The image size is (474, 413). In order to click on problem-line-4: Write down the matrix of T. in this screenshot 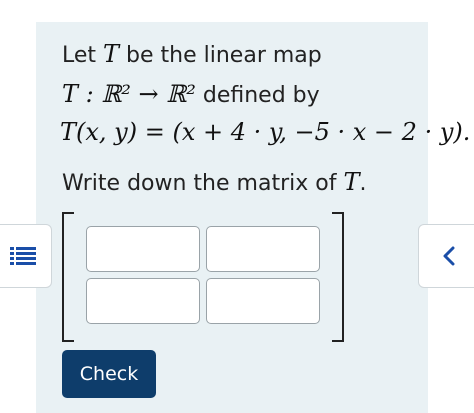, I will do `click(214, 182)`.